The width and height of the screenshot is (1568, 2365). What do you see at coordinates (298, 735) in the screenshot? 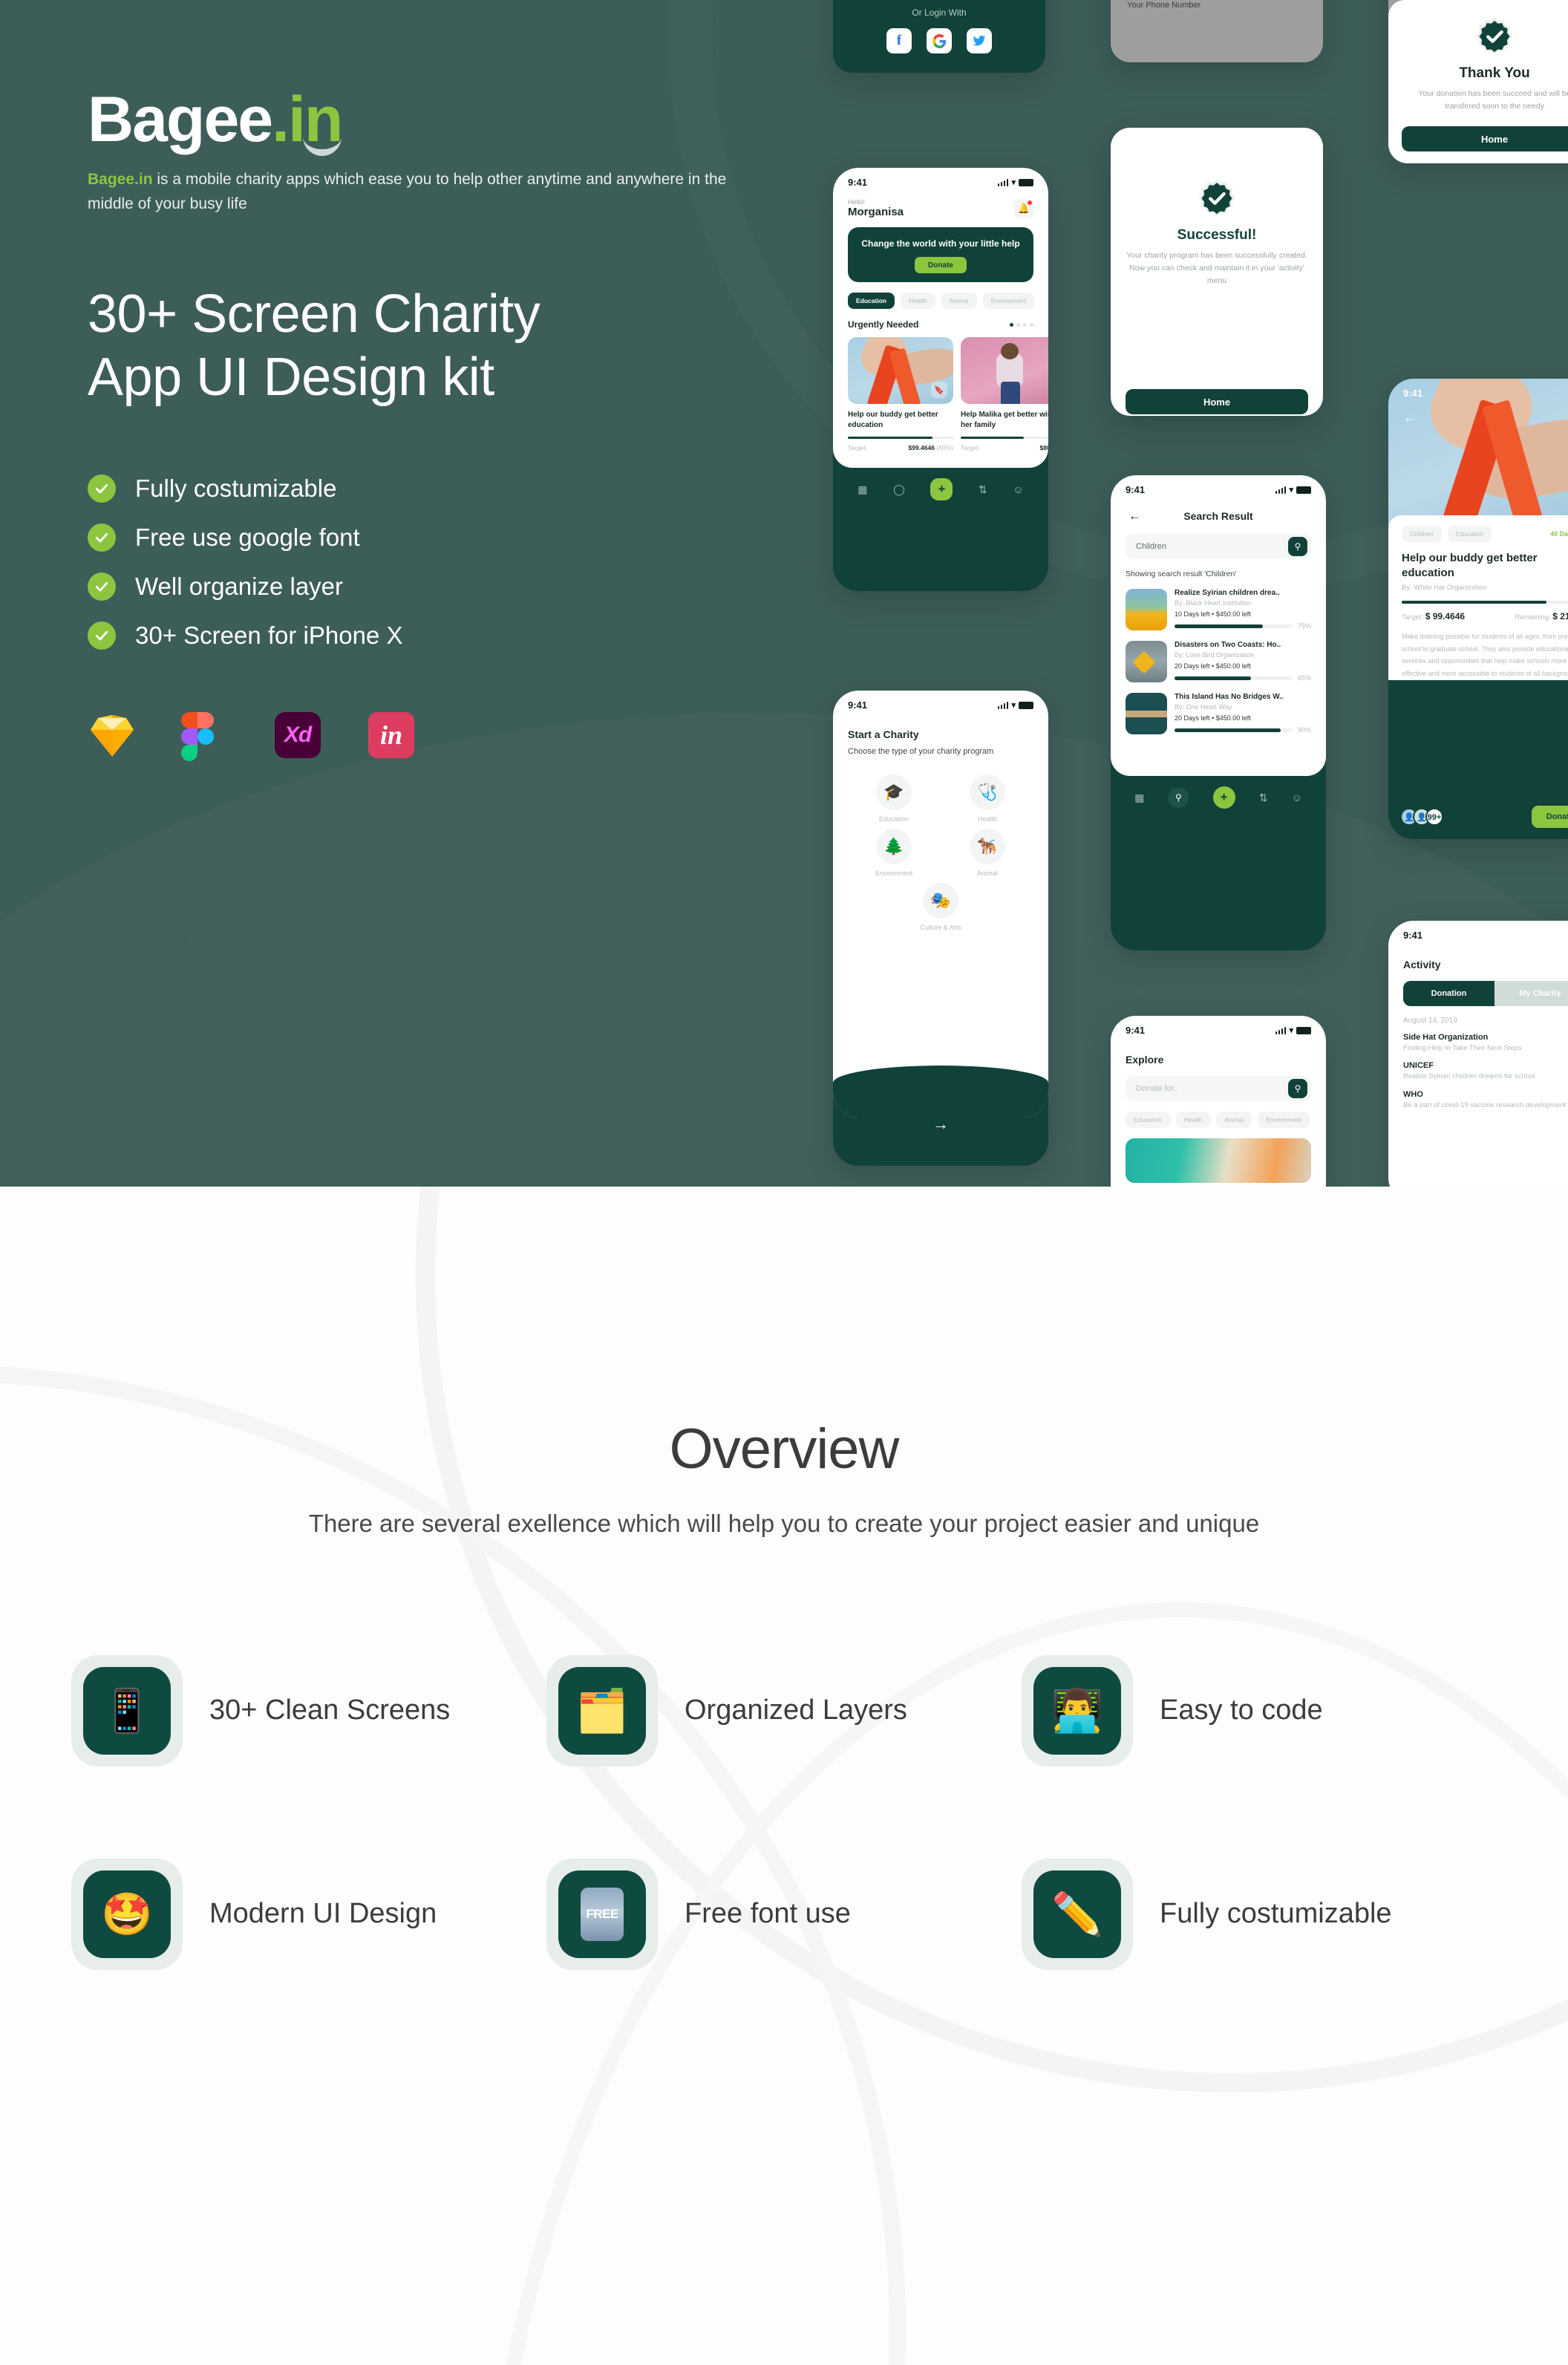
I see `adobe-xd-label: Xd` at bounding box center [298, 735].